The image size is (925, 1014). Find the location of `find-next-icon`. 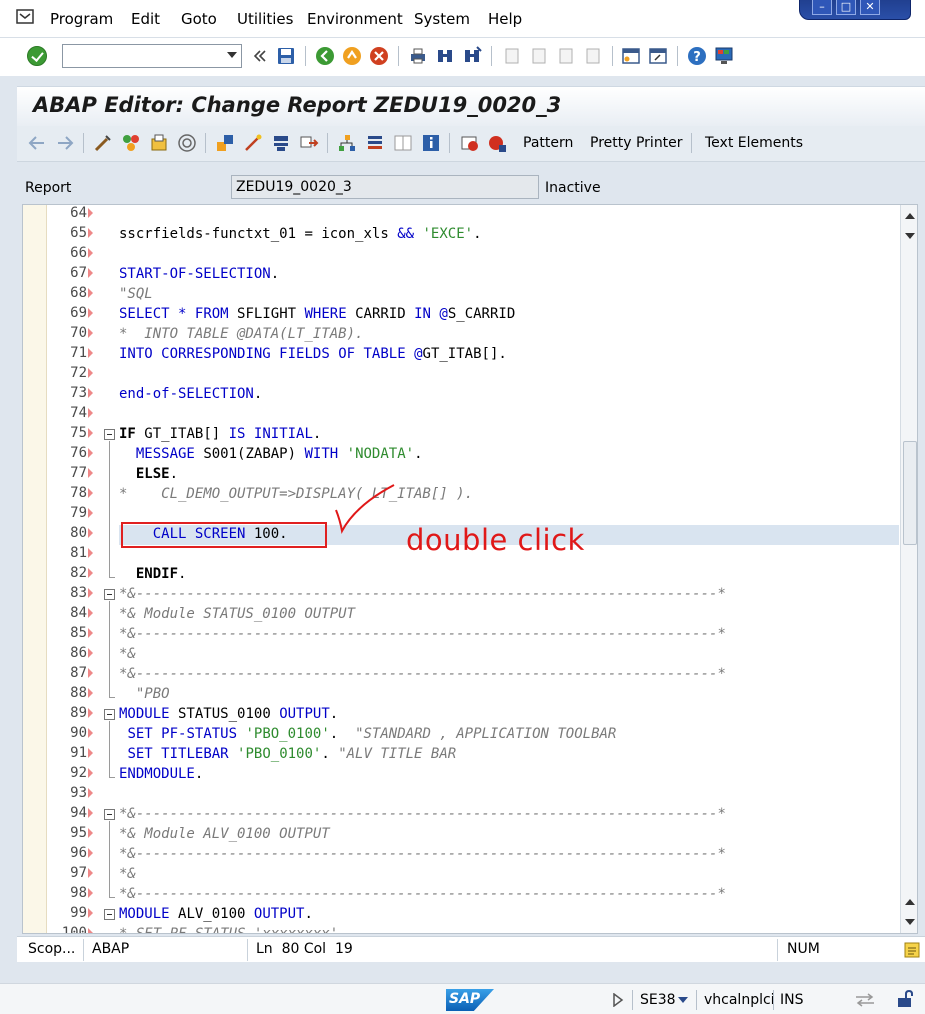

find-next-icon is located at coordinates (472, 56).